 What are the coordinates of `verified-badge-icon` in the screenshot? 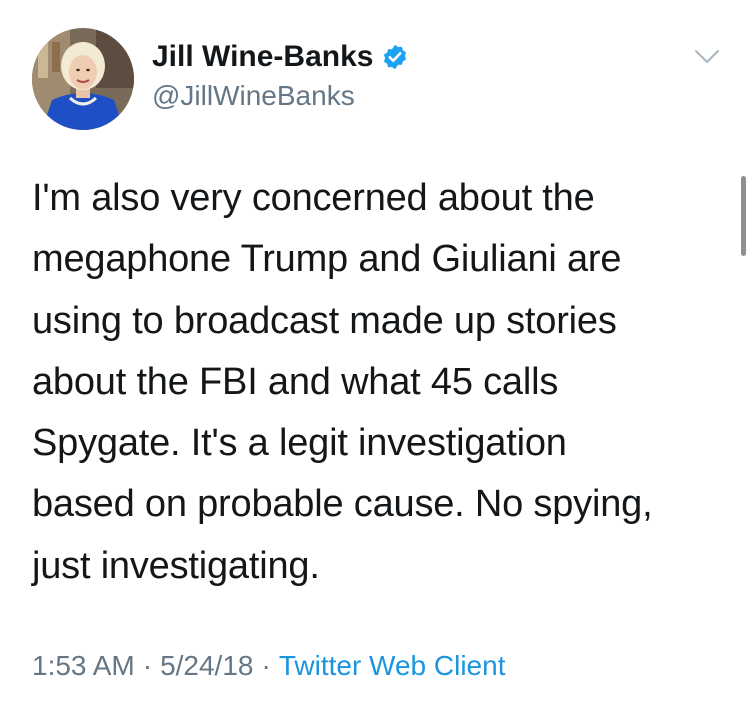 It's located at (395, 57).